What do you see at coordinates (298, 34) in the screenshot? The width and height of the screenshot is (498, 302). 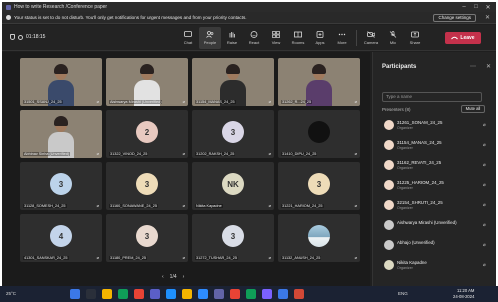 I see `rooms-icon` at bounding box center [298, 34].